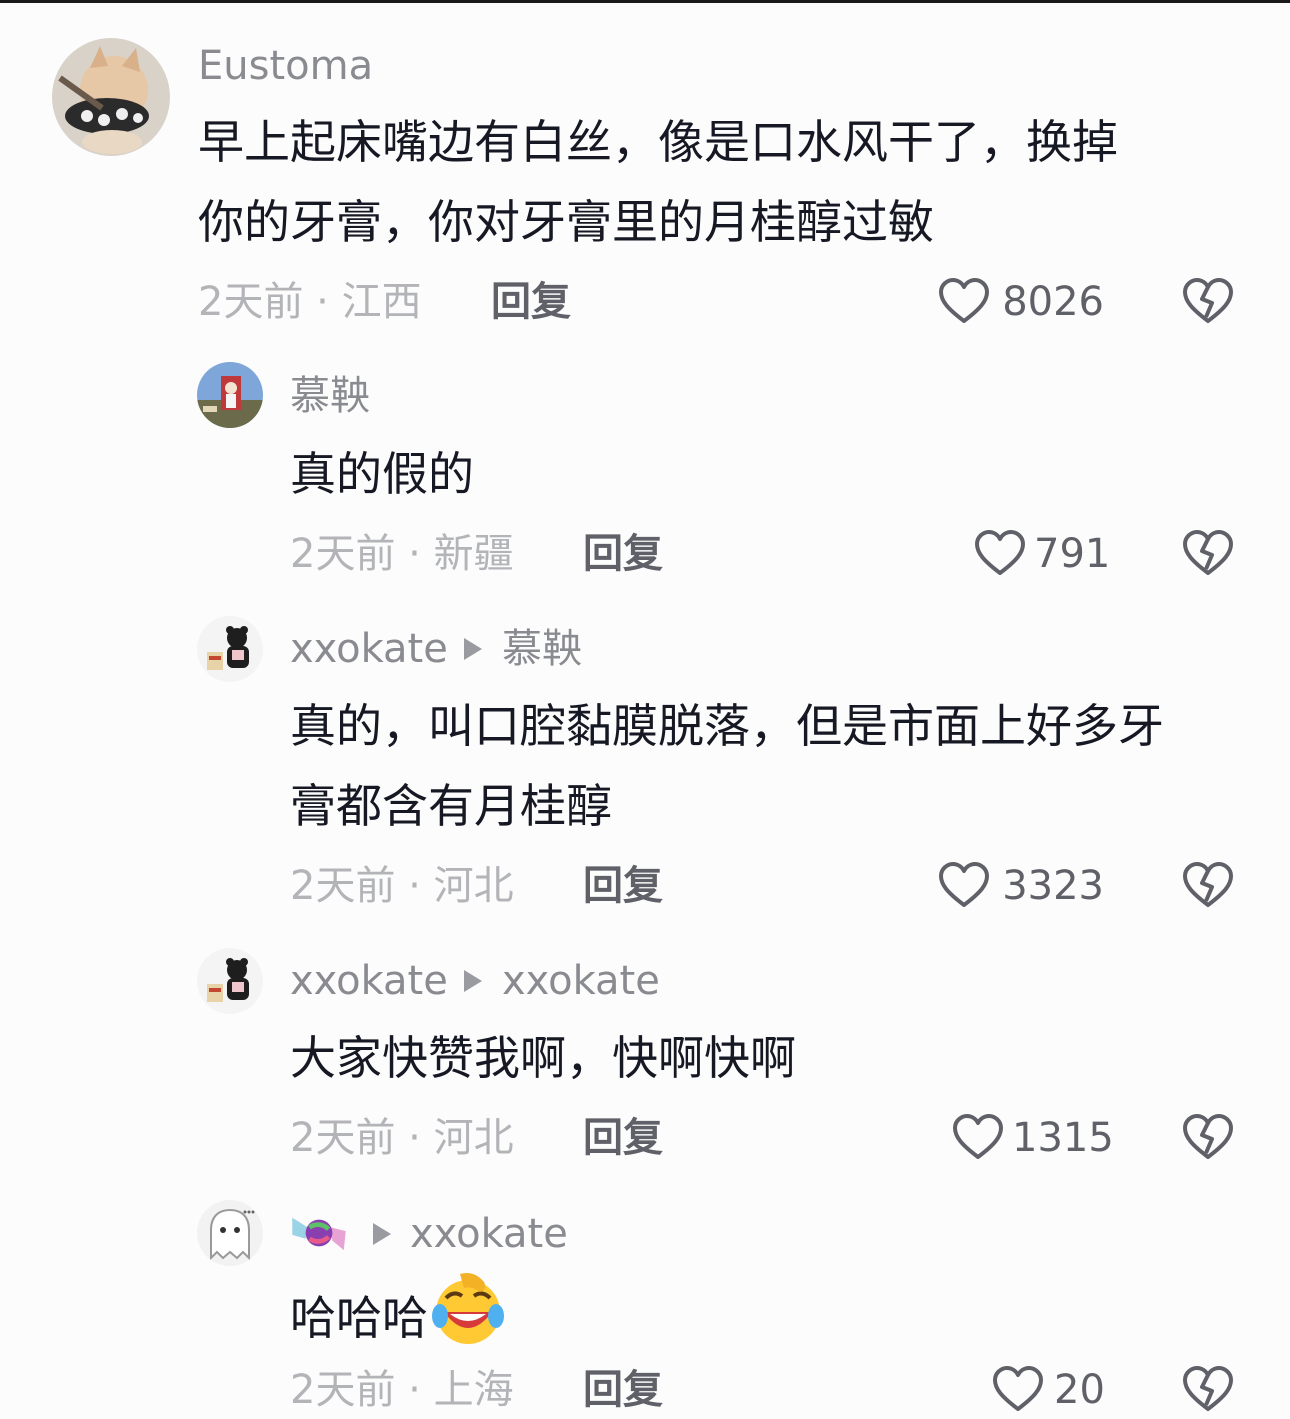 The image size is (1290, 1419). I want to click on reply-to-username: 慕鞅, so click(542, 649).